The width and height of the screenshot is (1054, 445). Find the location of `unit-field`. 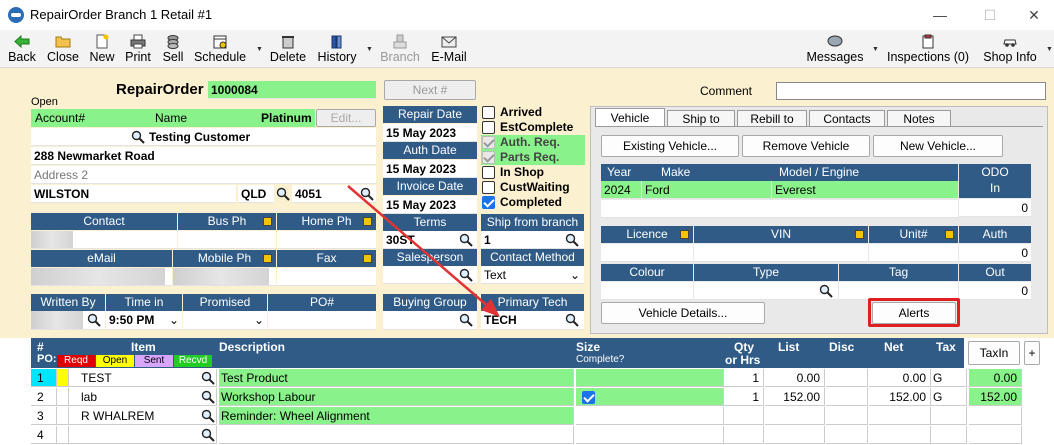

unit-field is located at coordinates (913, 253).